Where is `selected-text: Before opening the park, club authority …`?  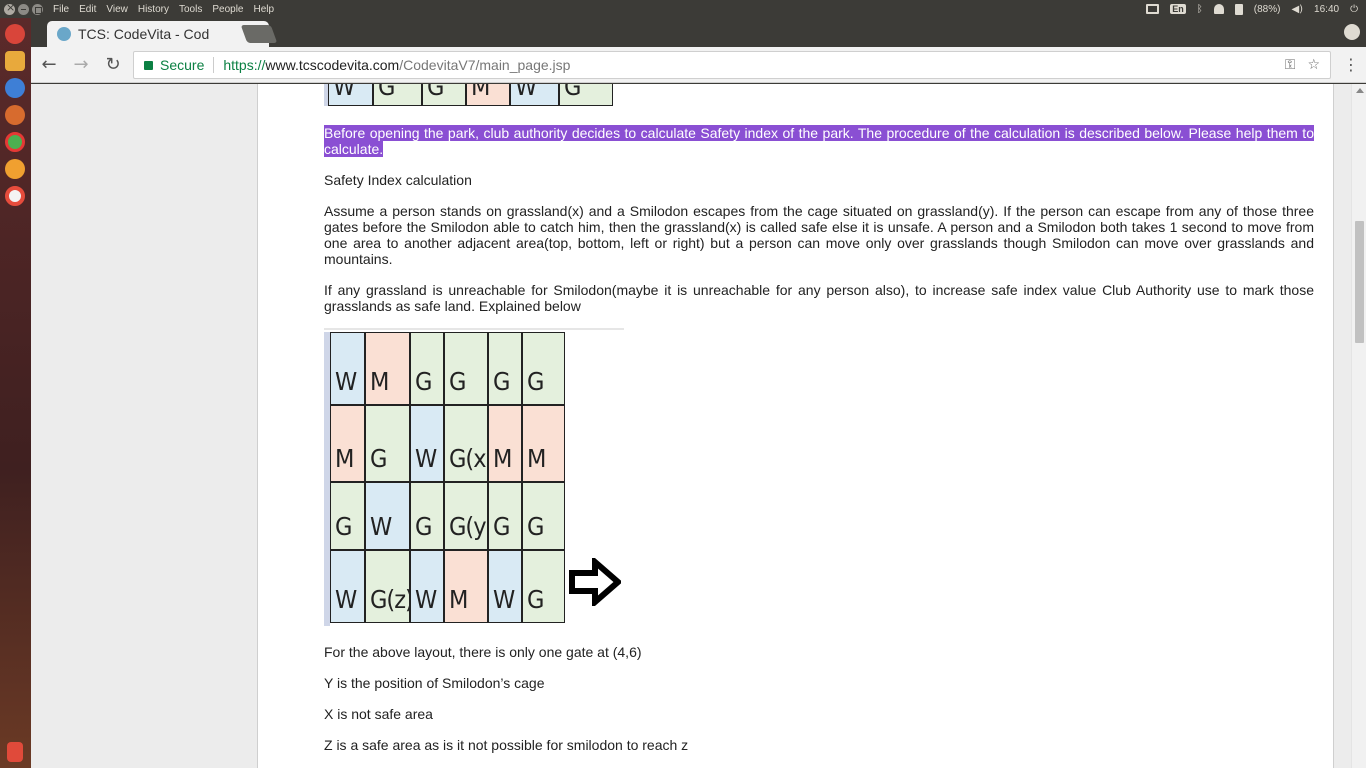
selected-text: Before opening the park, club authority … is located at coordinates (819, 141).